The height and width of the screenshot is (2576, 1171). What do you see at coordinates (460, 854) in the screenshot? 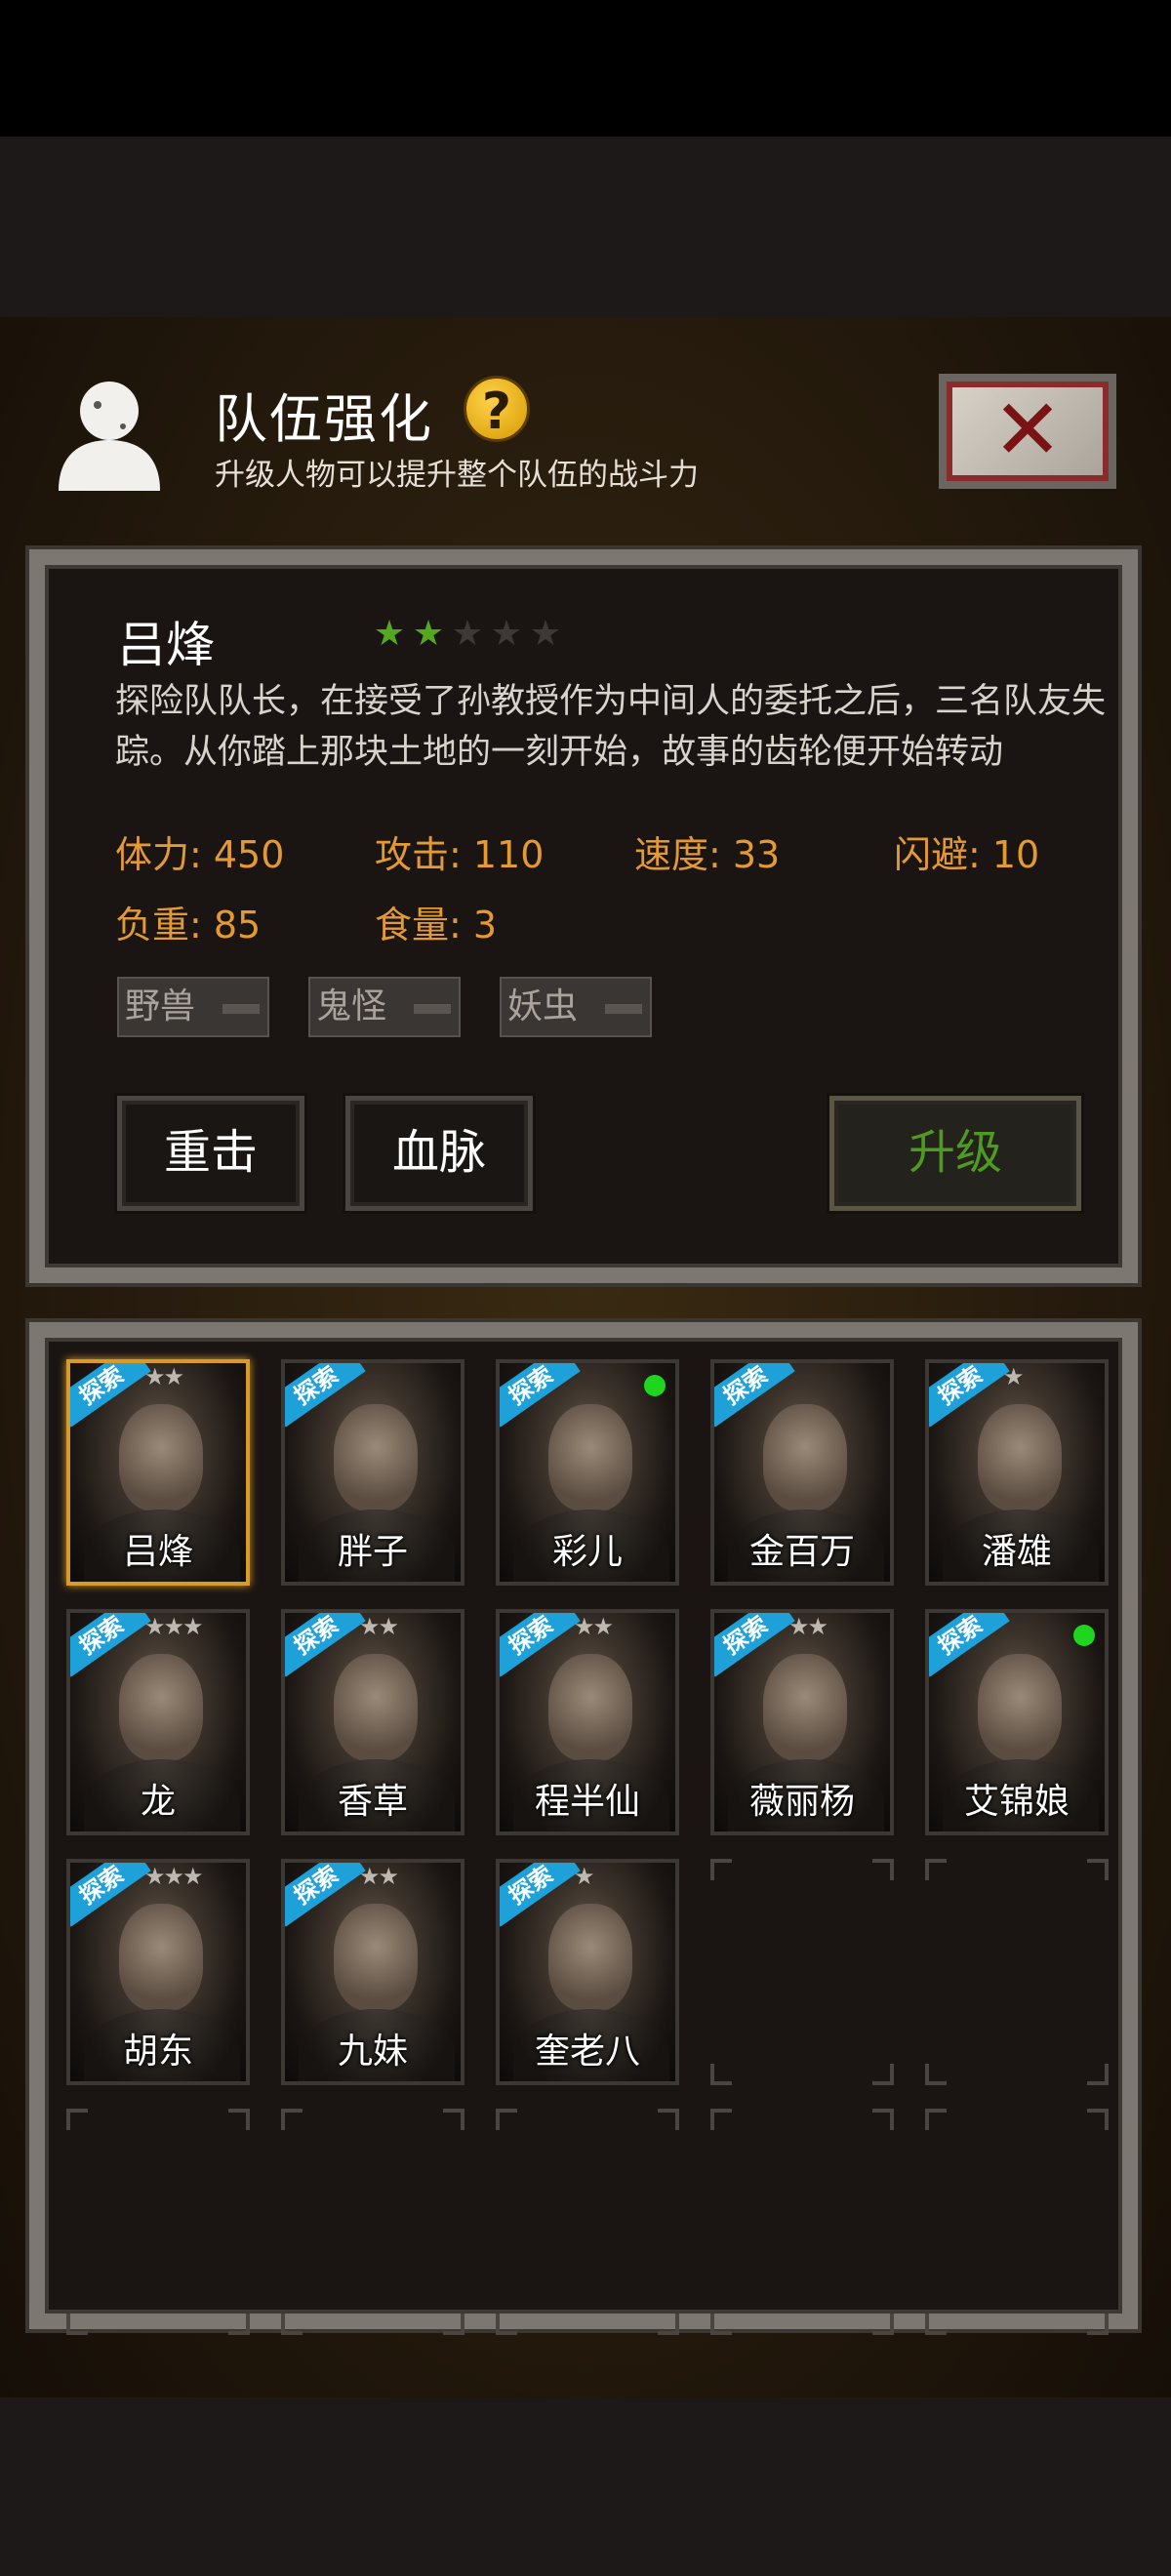
I see `stat-attack: 攻击: 110` at bounding box center [460, 854].